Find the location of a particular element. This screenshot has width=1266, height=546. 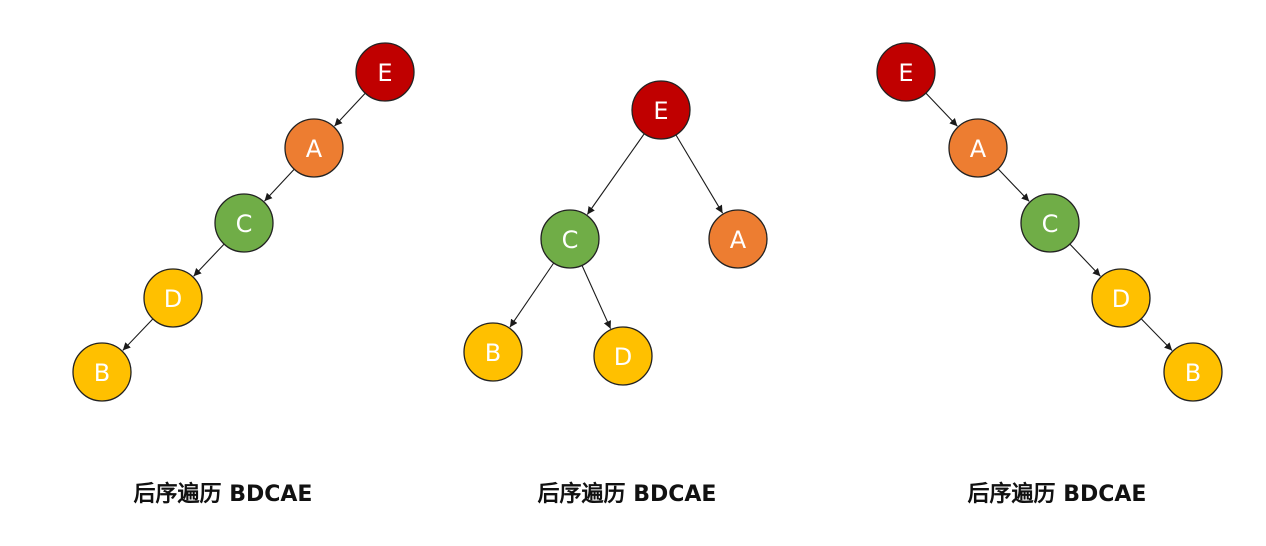

caption-middle-tree: 后序遍历 BDCAE is located at coordinates (627, 494).